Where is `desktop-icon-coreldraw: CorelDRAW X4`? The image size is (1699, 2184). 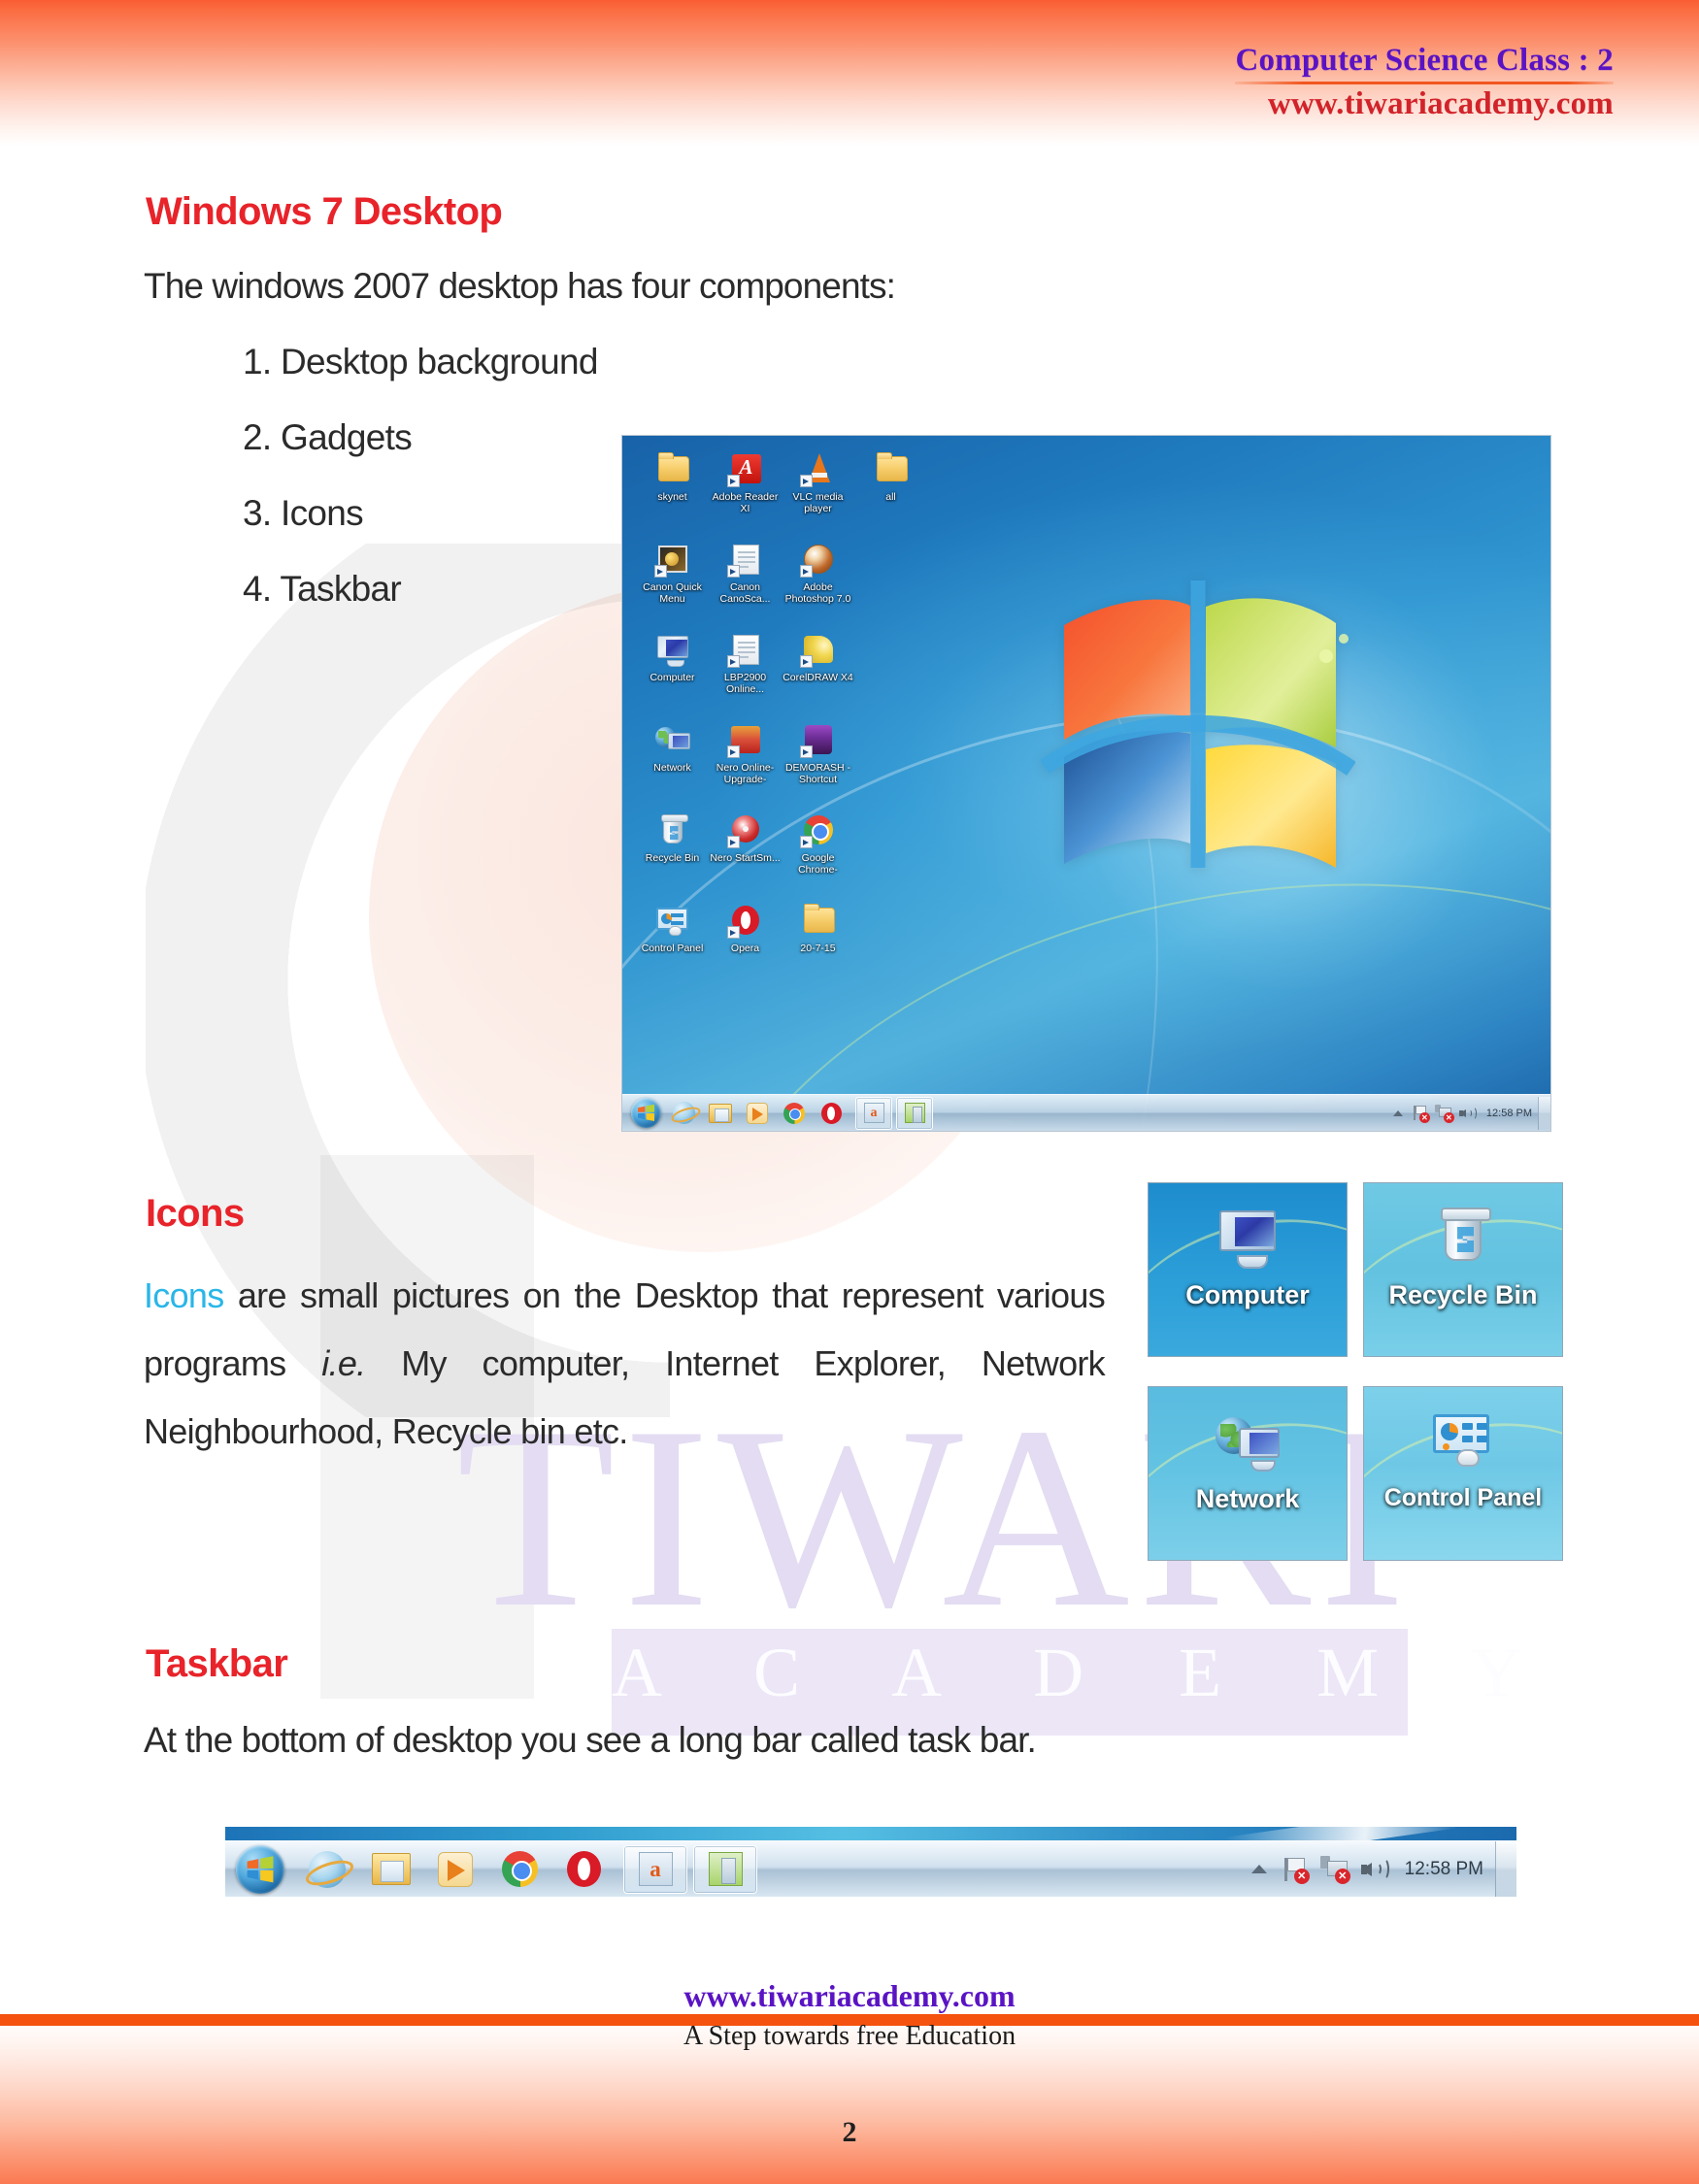 desktop-icon-coreldraw: CorelDRAW X4 is located at coordinates (818, 660).